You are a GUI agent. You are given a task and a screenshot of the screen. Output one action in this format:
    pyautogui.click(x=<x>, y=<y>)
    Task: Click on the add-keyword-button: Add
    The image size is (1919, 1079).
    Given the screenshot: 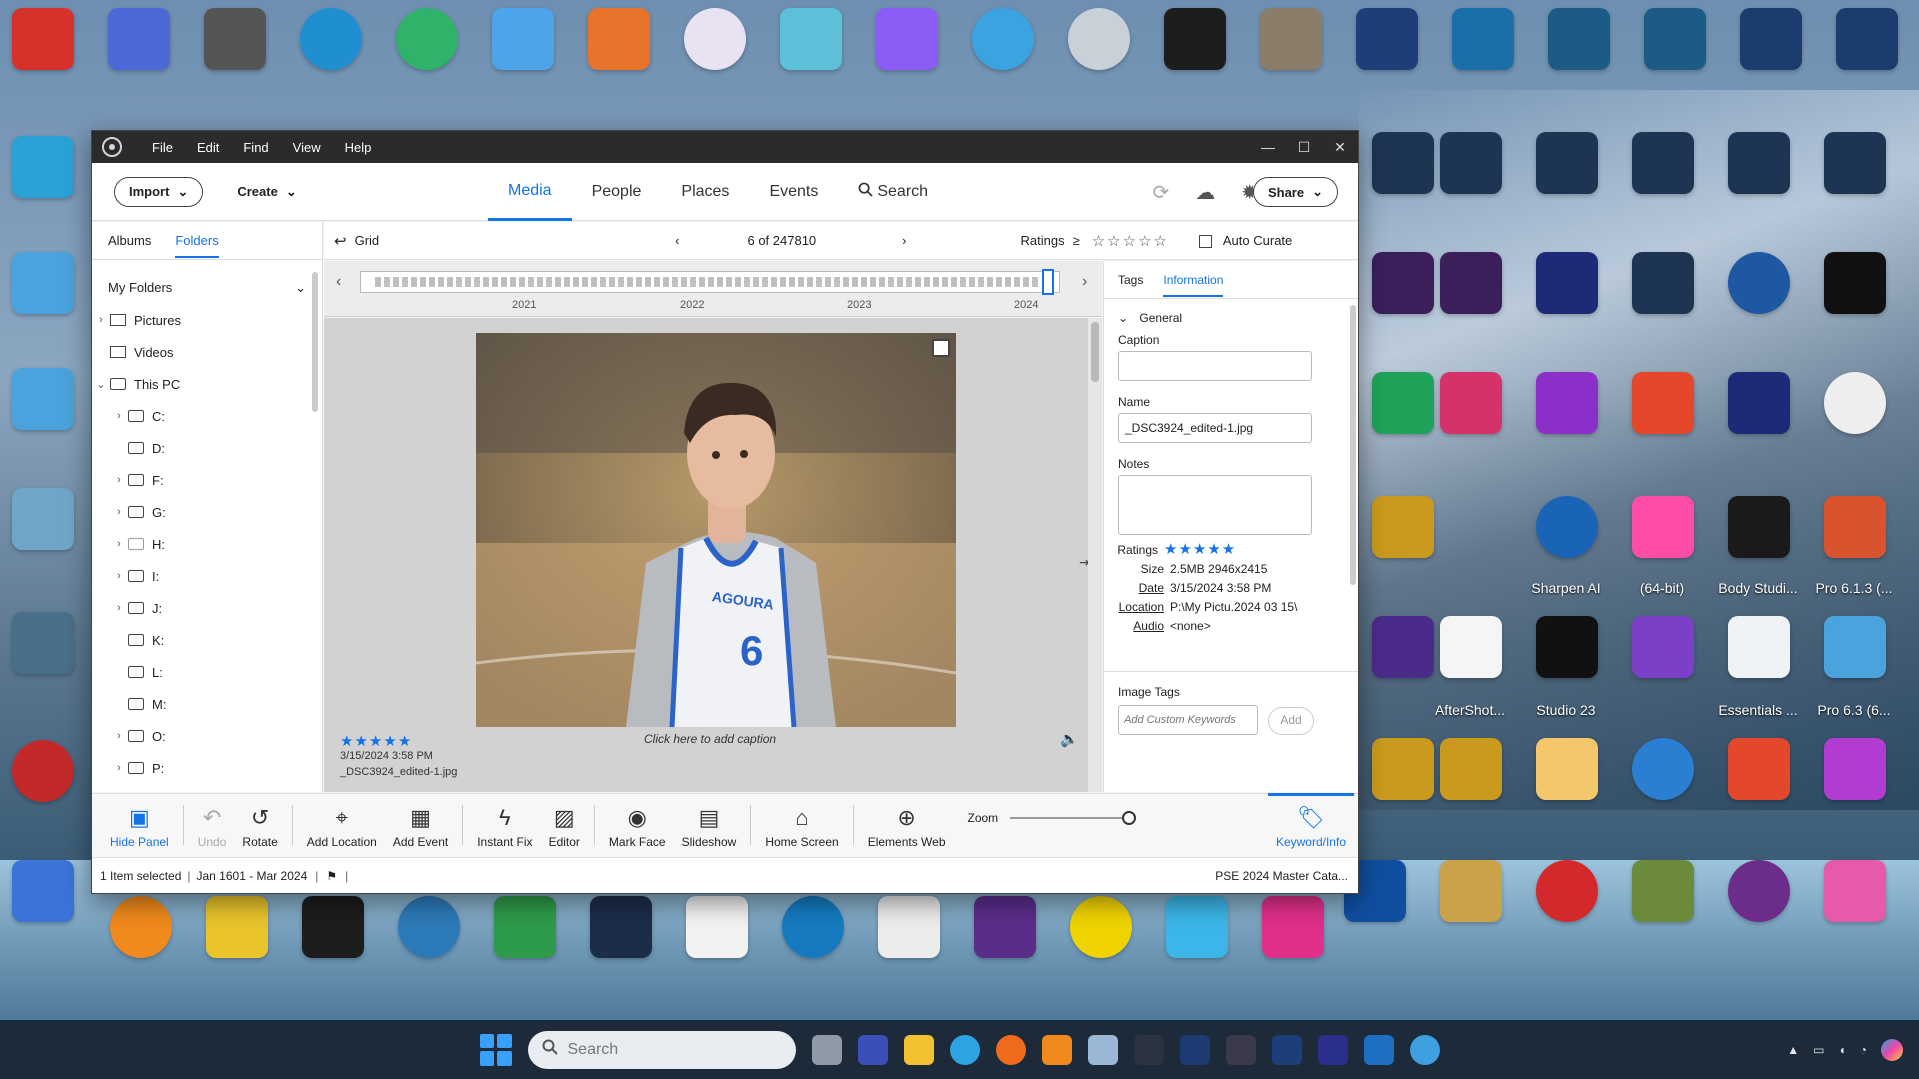 What is the action you would take?
    pyautogui.click(x=1291, y=721)
    